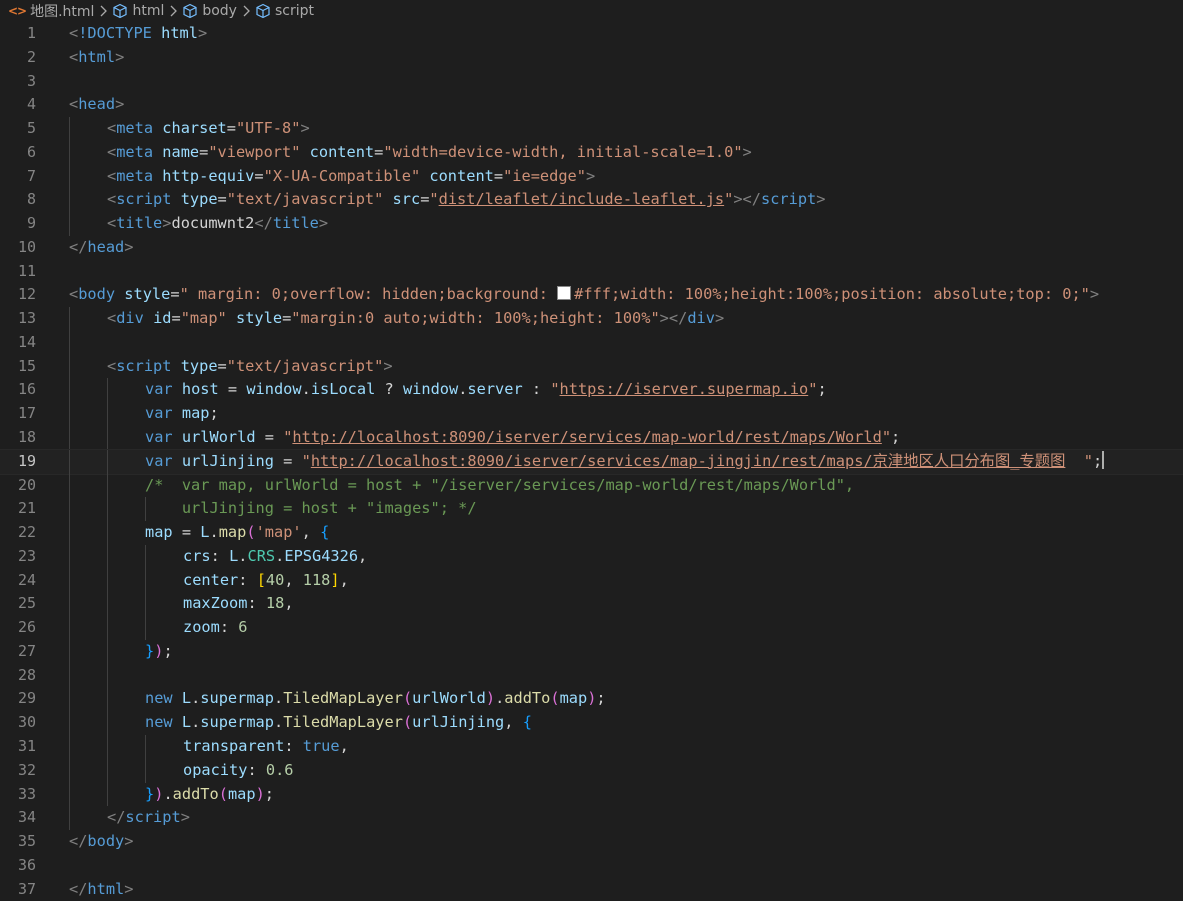  I want to click on token-attr: type, so click(199, 199).